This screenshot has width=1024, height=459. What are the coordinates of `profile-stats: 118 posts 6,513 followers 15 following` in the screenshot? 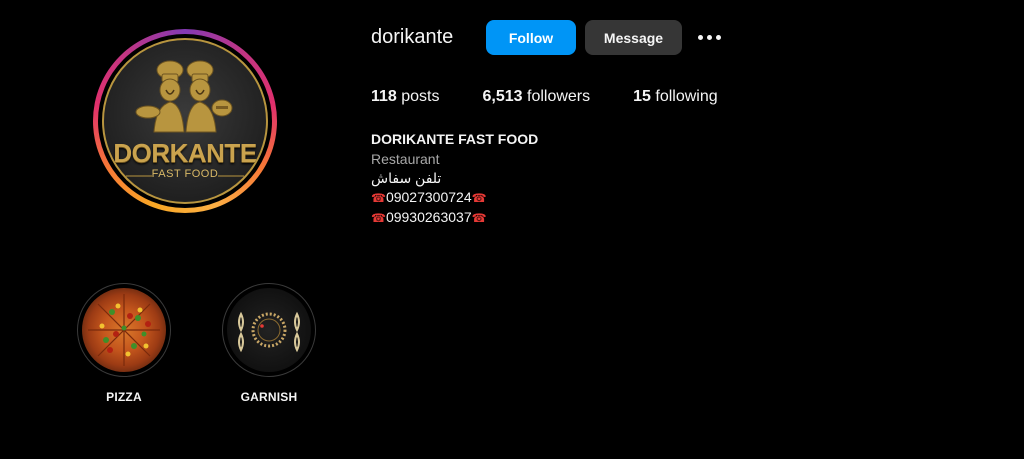 It's located at (566, 97).